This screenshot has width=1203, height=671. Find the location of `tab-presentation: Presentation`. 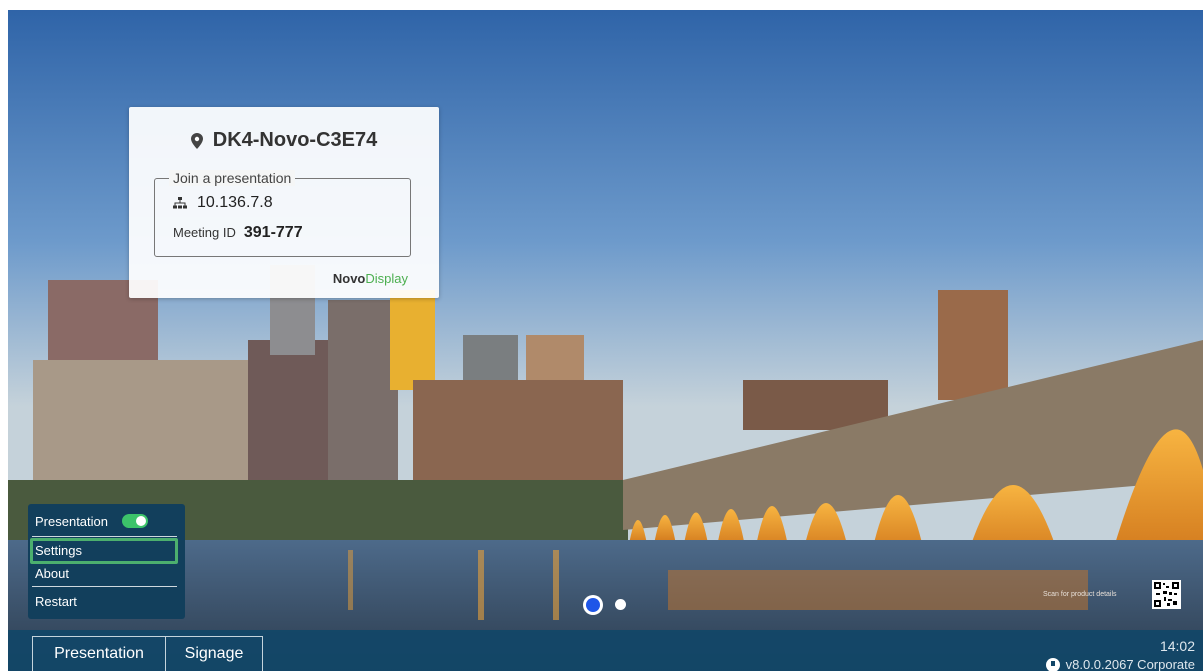

tab-presentation: Presentation is located at coordinates (99, 653).